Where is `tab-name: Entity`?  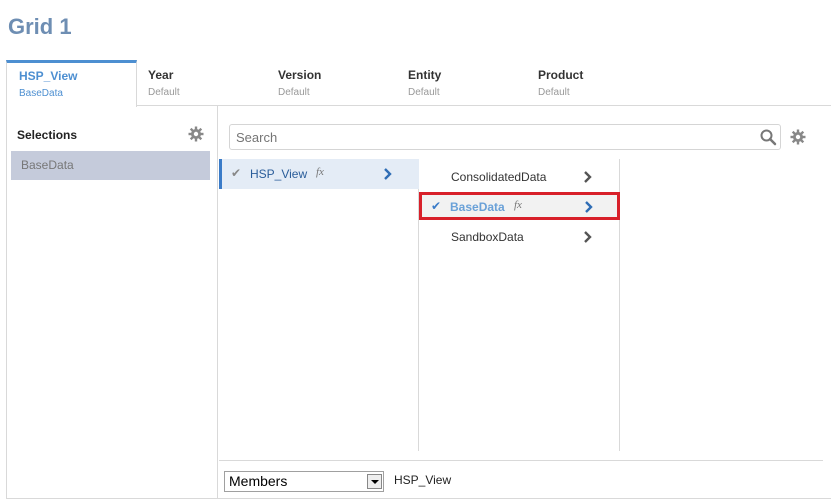 tab-name: Entity is located at coordinates (425, 75).